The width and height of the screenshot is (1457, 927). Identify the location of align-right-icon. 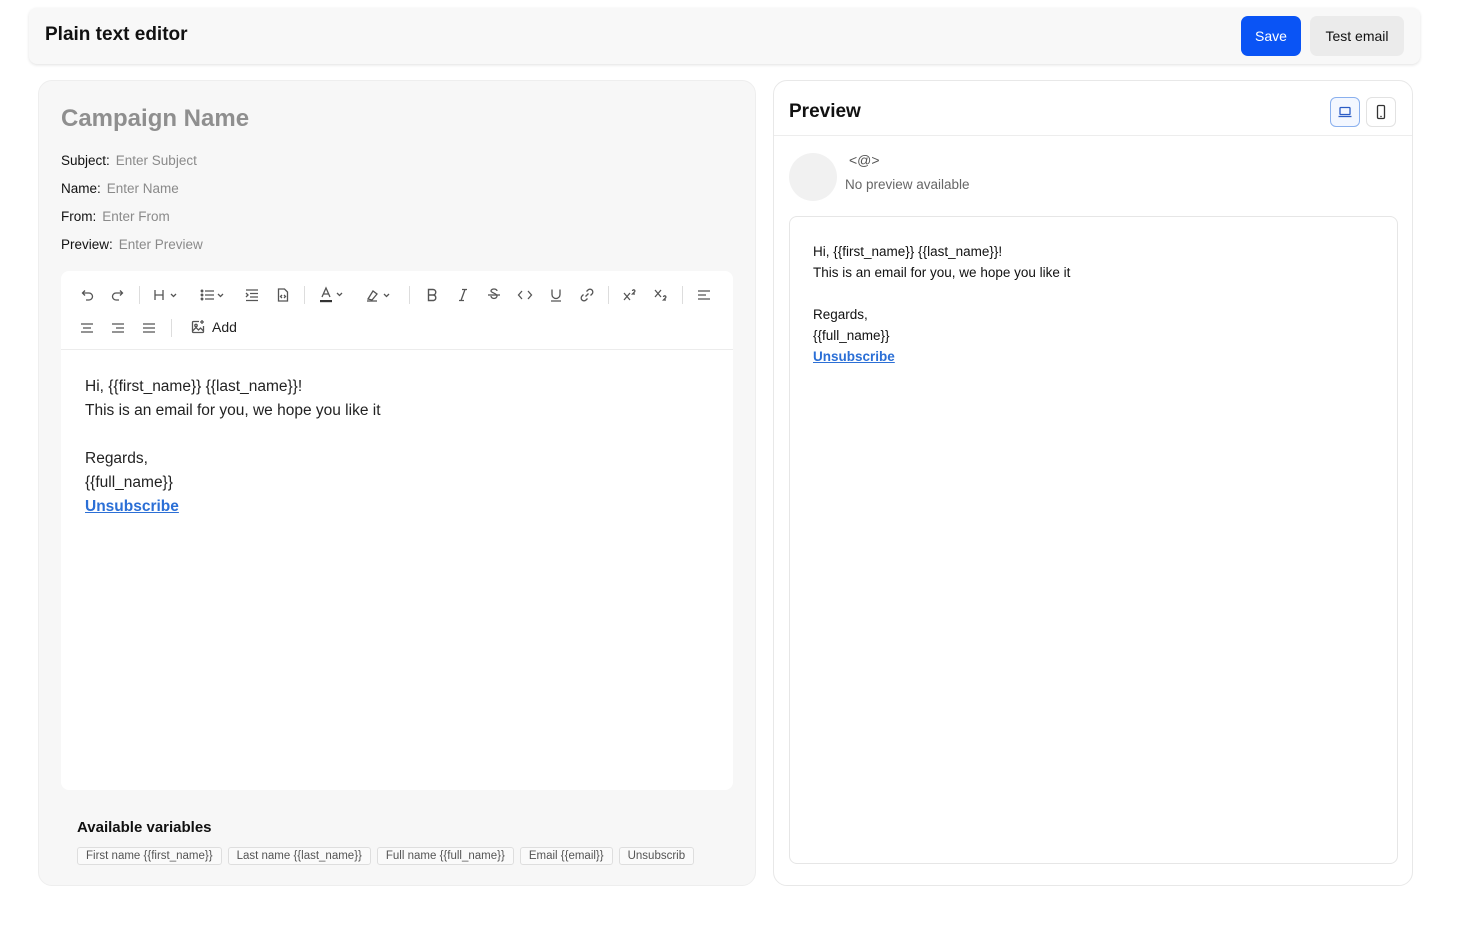
(118, 328).